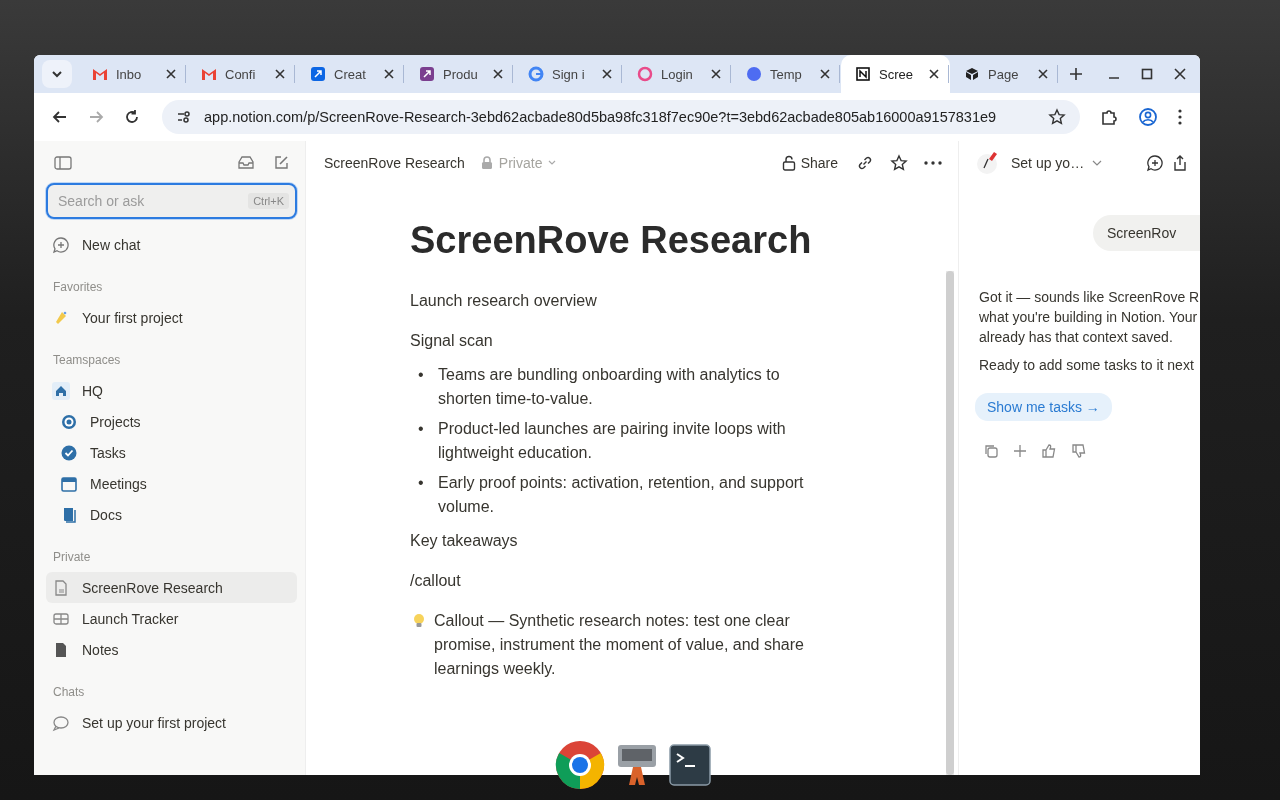 This screenshot has height=800, width=1280. I want to click on thumbs-up-icon, so click(1049, 451).